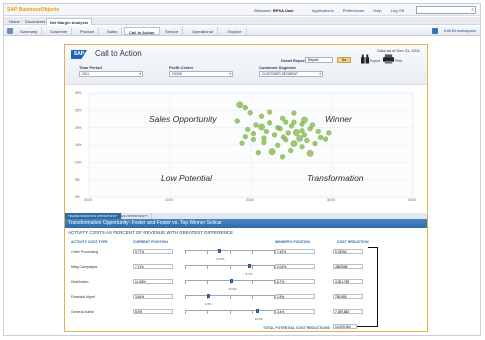  What do you see at coordinates (230, 255) in the screenshot?
I see `position-slider: 12.5%` at bounding box center [230, 255].